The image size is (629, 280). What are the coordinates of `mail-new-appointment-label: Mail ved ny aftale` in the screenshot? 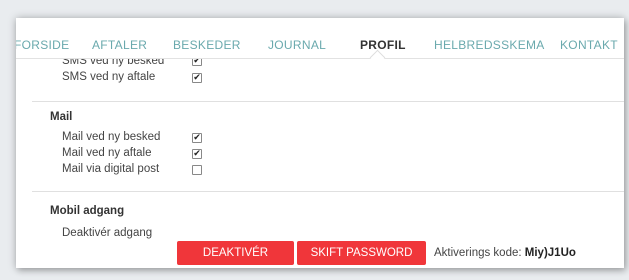 It's located at (107, 153).